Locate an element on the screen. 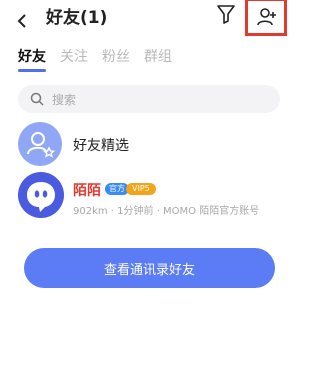 The height and width of the screenshot is (366, 320). contact-name: 陌陌 is located at coordinates (87, 190).